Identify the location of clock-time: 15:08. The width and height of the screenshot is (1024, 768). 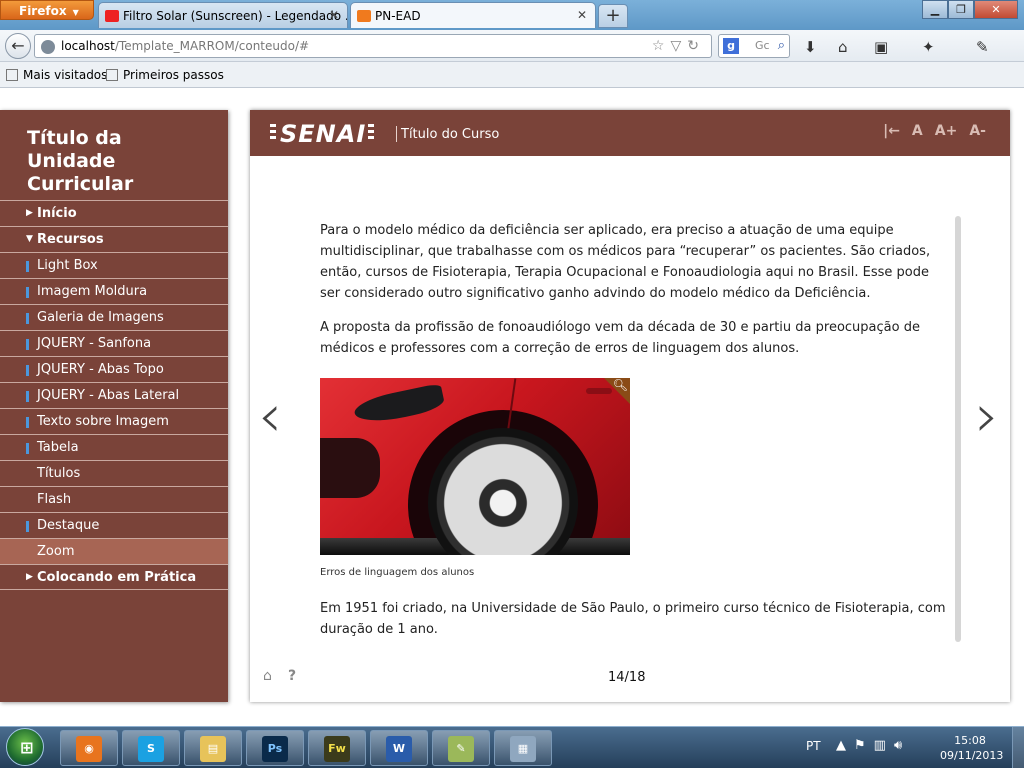
(970, 740).